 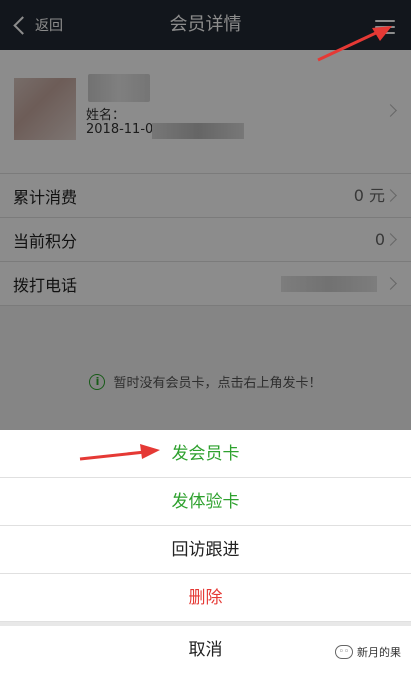 I want to click on follow-up-visit-button: 回访跟进, so click(x=205, y=550).